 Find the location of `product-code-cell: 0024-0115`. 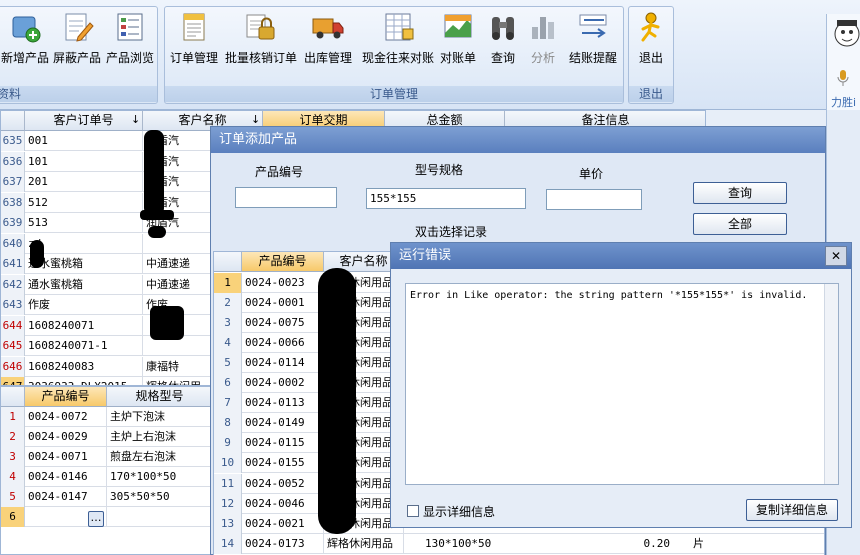

product-code-cell: 0024-0115 is located at coordinates (283, 443).